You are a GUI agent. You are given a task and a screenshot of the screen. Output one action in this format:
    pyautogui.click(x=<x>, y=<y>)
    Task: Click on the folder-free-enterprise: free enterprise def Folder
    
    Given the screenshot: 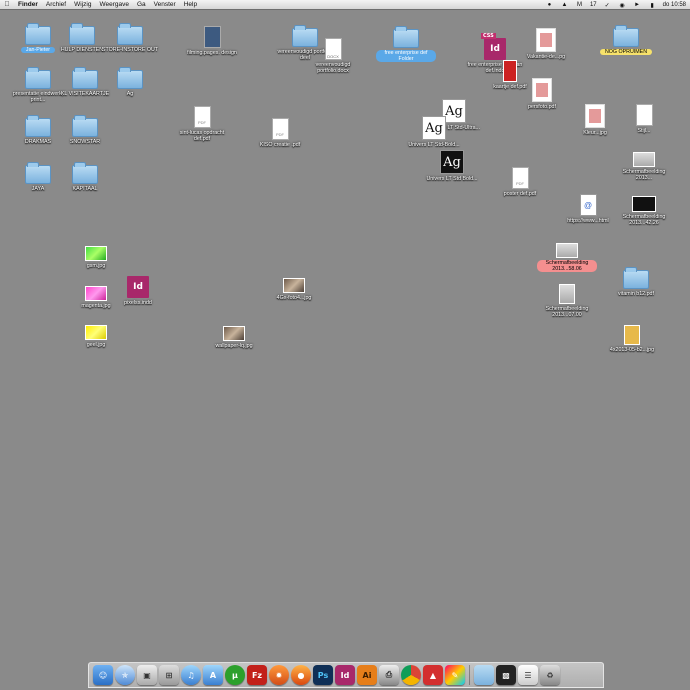 What is the action you would take?
    pyautogui.click(x=406, y=44)
    